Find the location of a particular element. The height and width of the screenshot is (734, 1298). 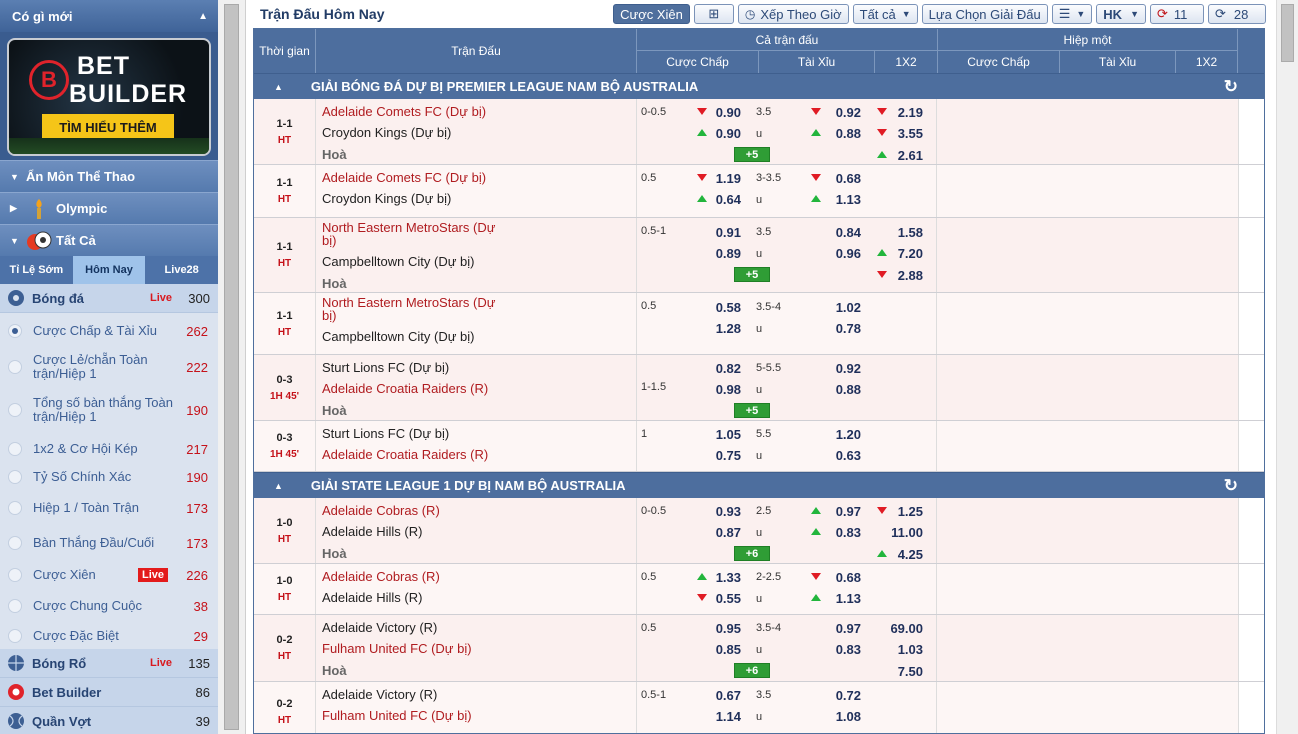

handicap-away-odds: 1.14 is located at coordinates (719, 716).